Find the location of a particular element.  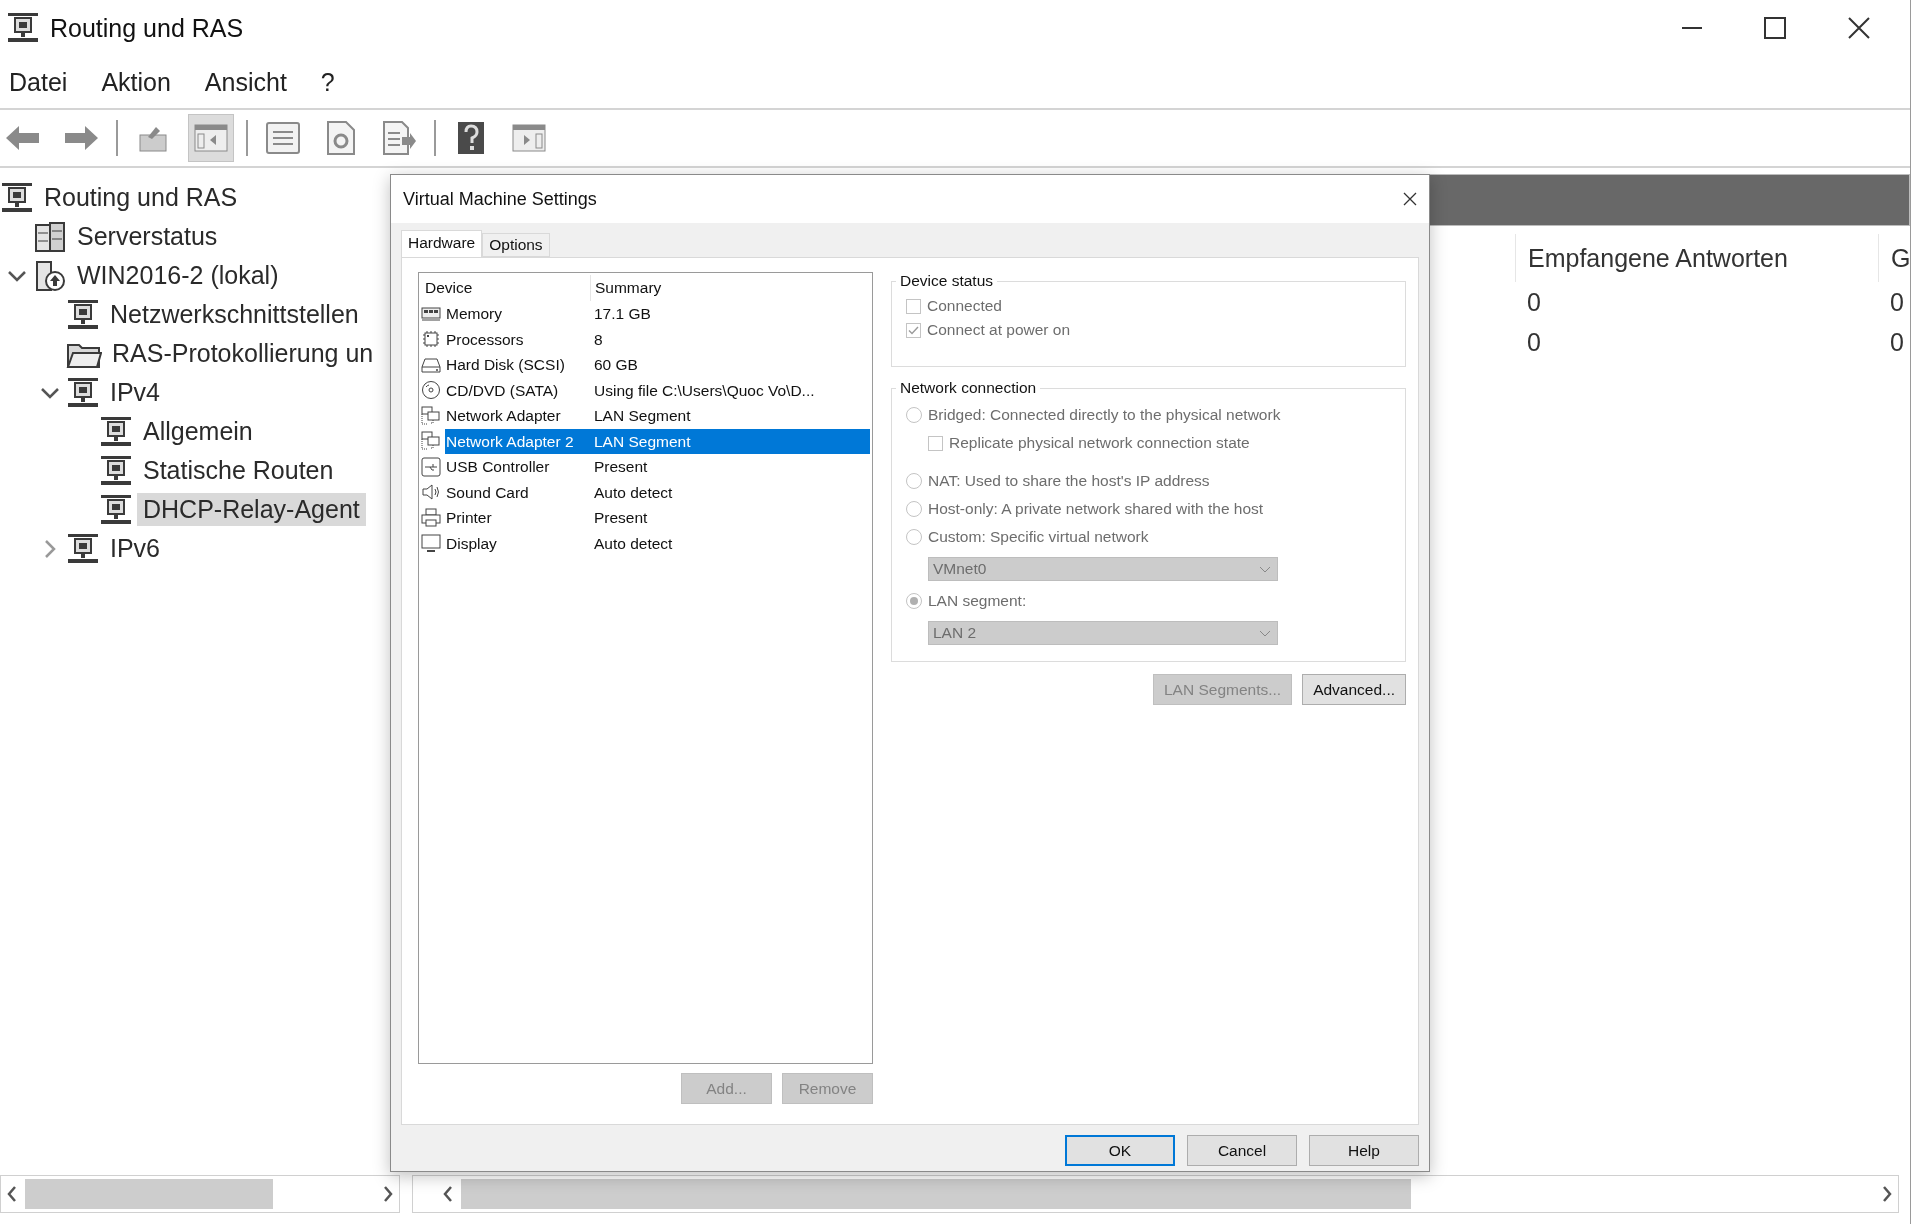

tab: Options is located at coordinates (516, 245).